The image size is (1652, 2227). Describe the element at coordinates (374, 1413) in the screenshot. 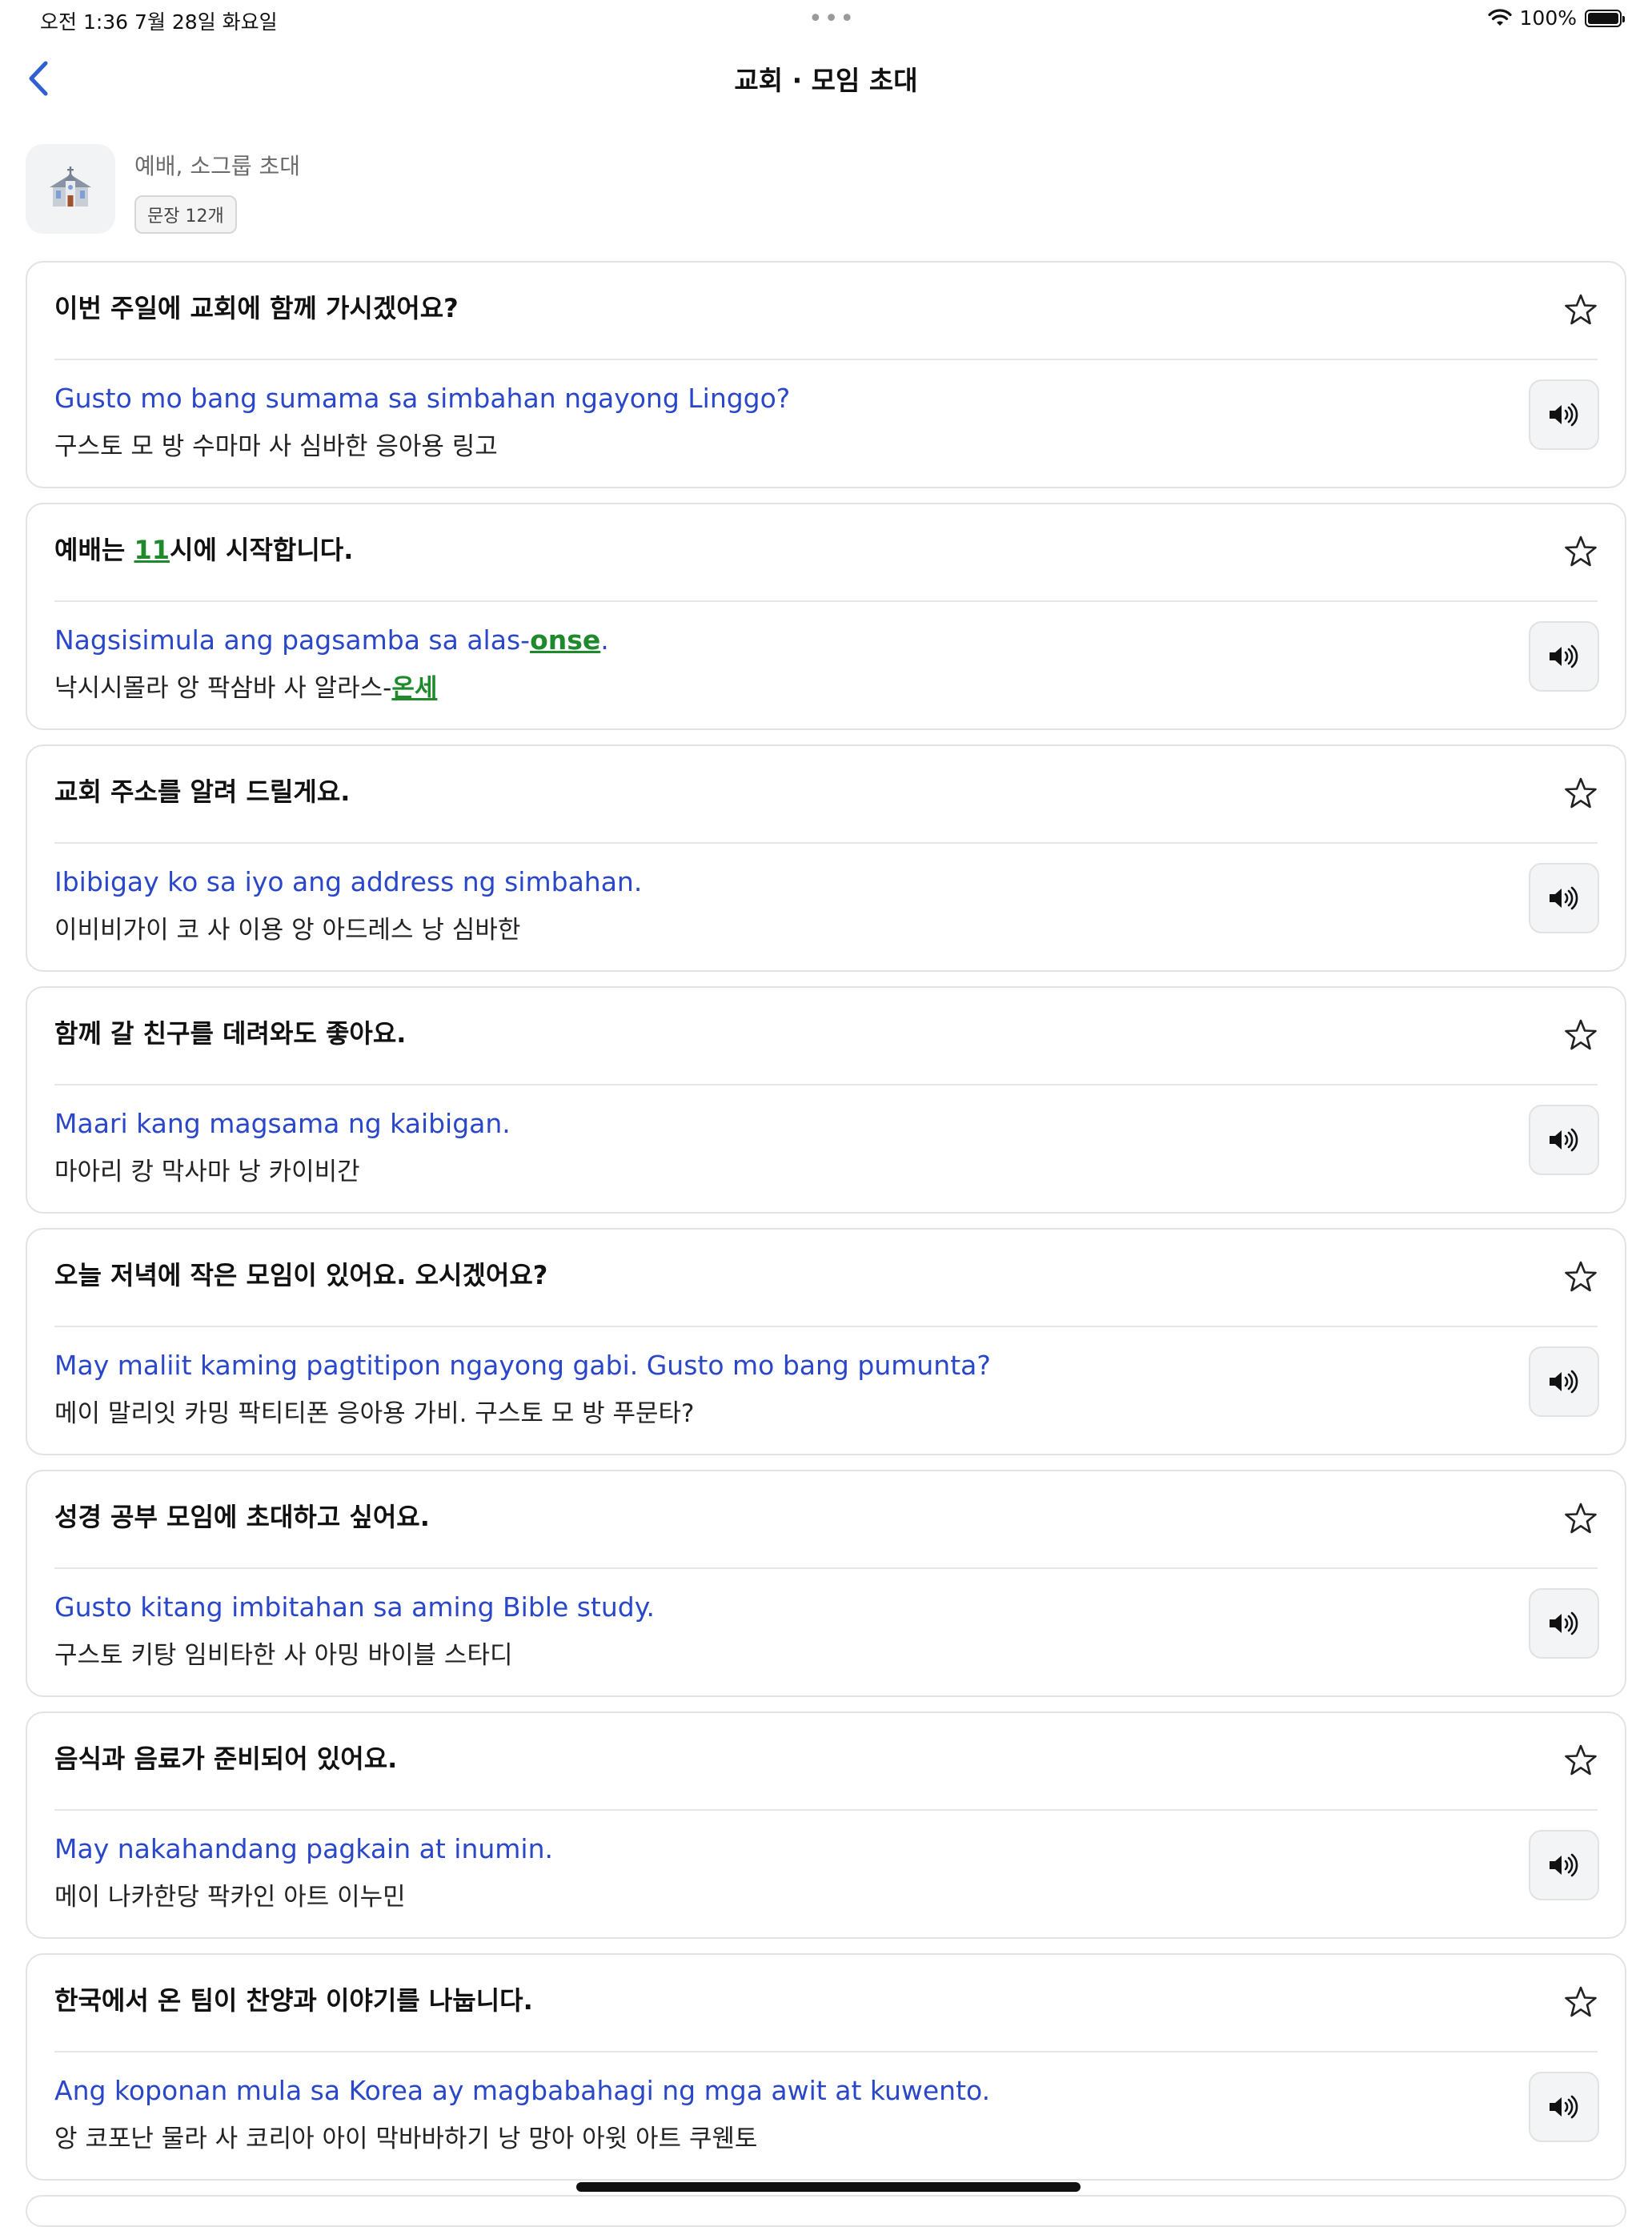

I see `pronunciation-text: 메이 말리잇 카밍 팍티티폰 응아용 가비. 구스토 모 방 푸문타?` at that location.